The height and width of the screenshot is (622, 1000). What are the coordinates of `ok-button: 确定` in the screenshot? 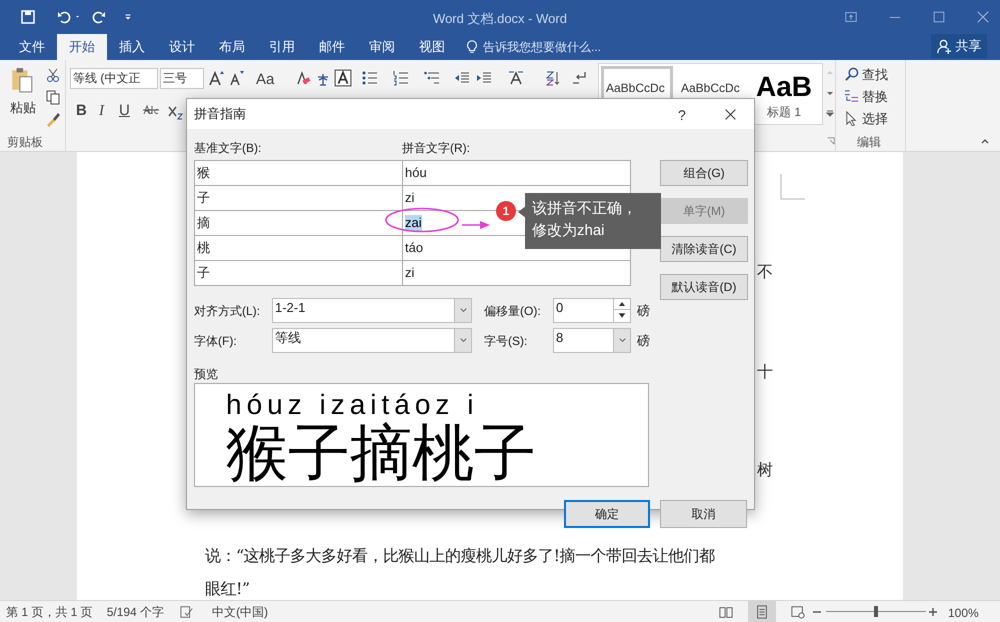 It's located at (607, 514).